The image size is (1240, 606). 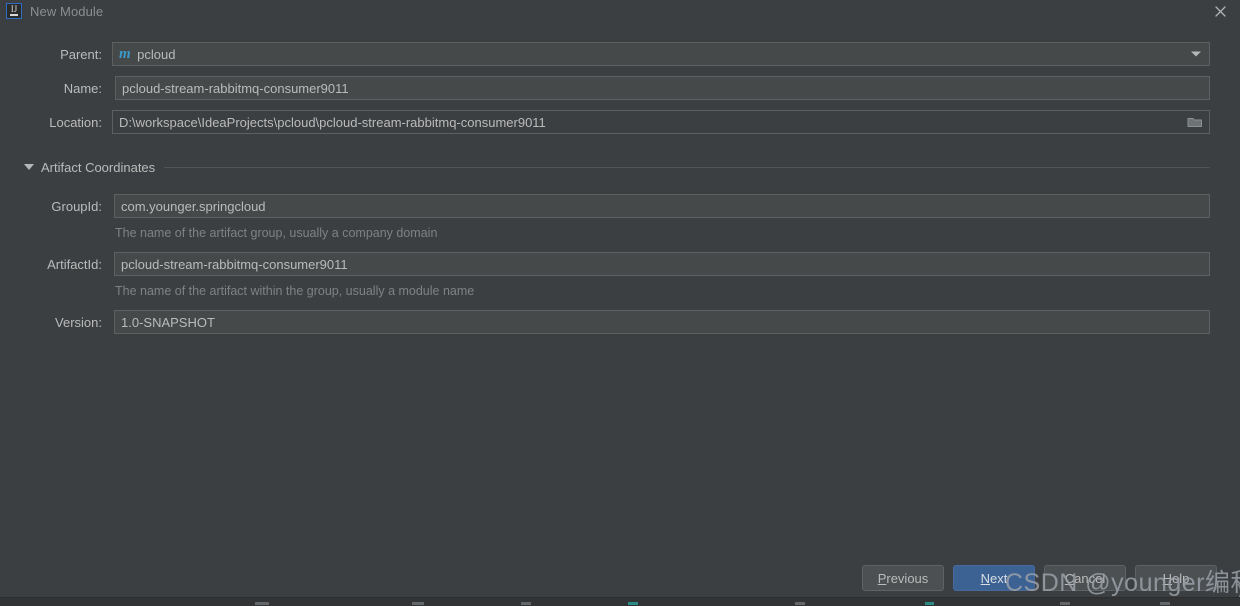 I want to click on name-label-row: Name:, so click(x=63, y=88).